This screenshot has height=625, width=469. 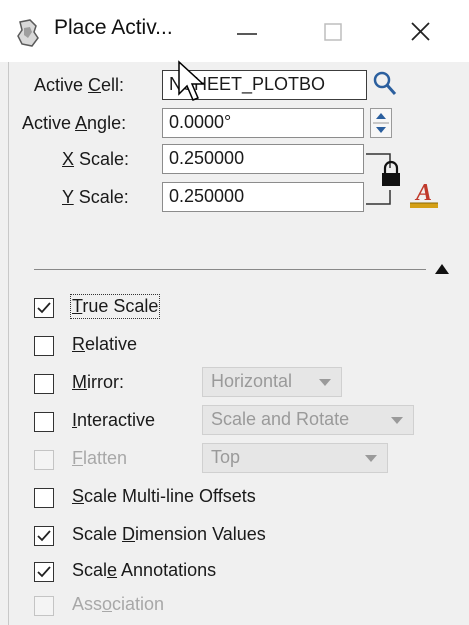 I want to click on association-checkbox, so click(x=44, y=606).